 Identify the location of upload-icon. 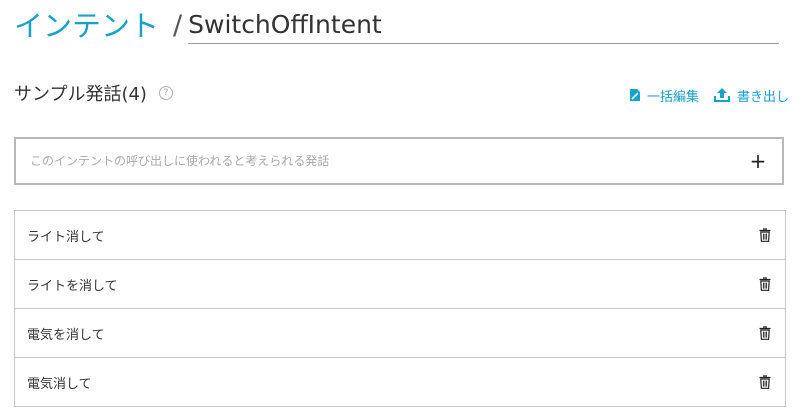
(721, 95).